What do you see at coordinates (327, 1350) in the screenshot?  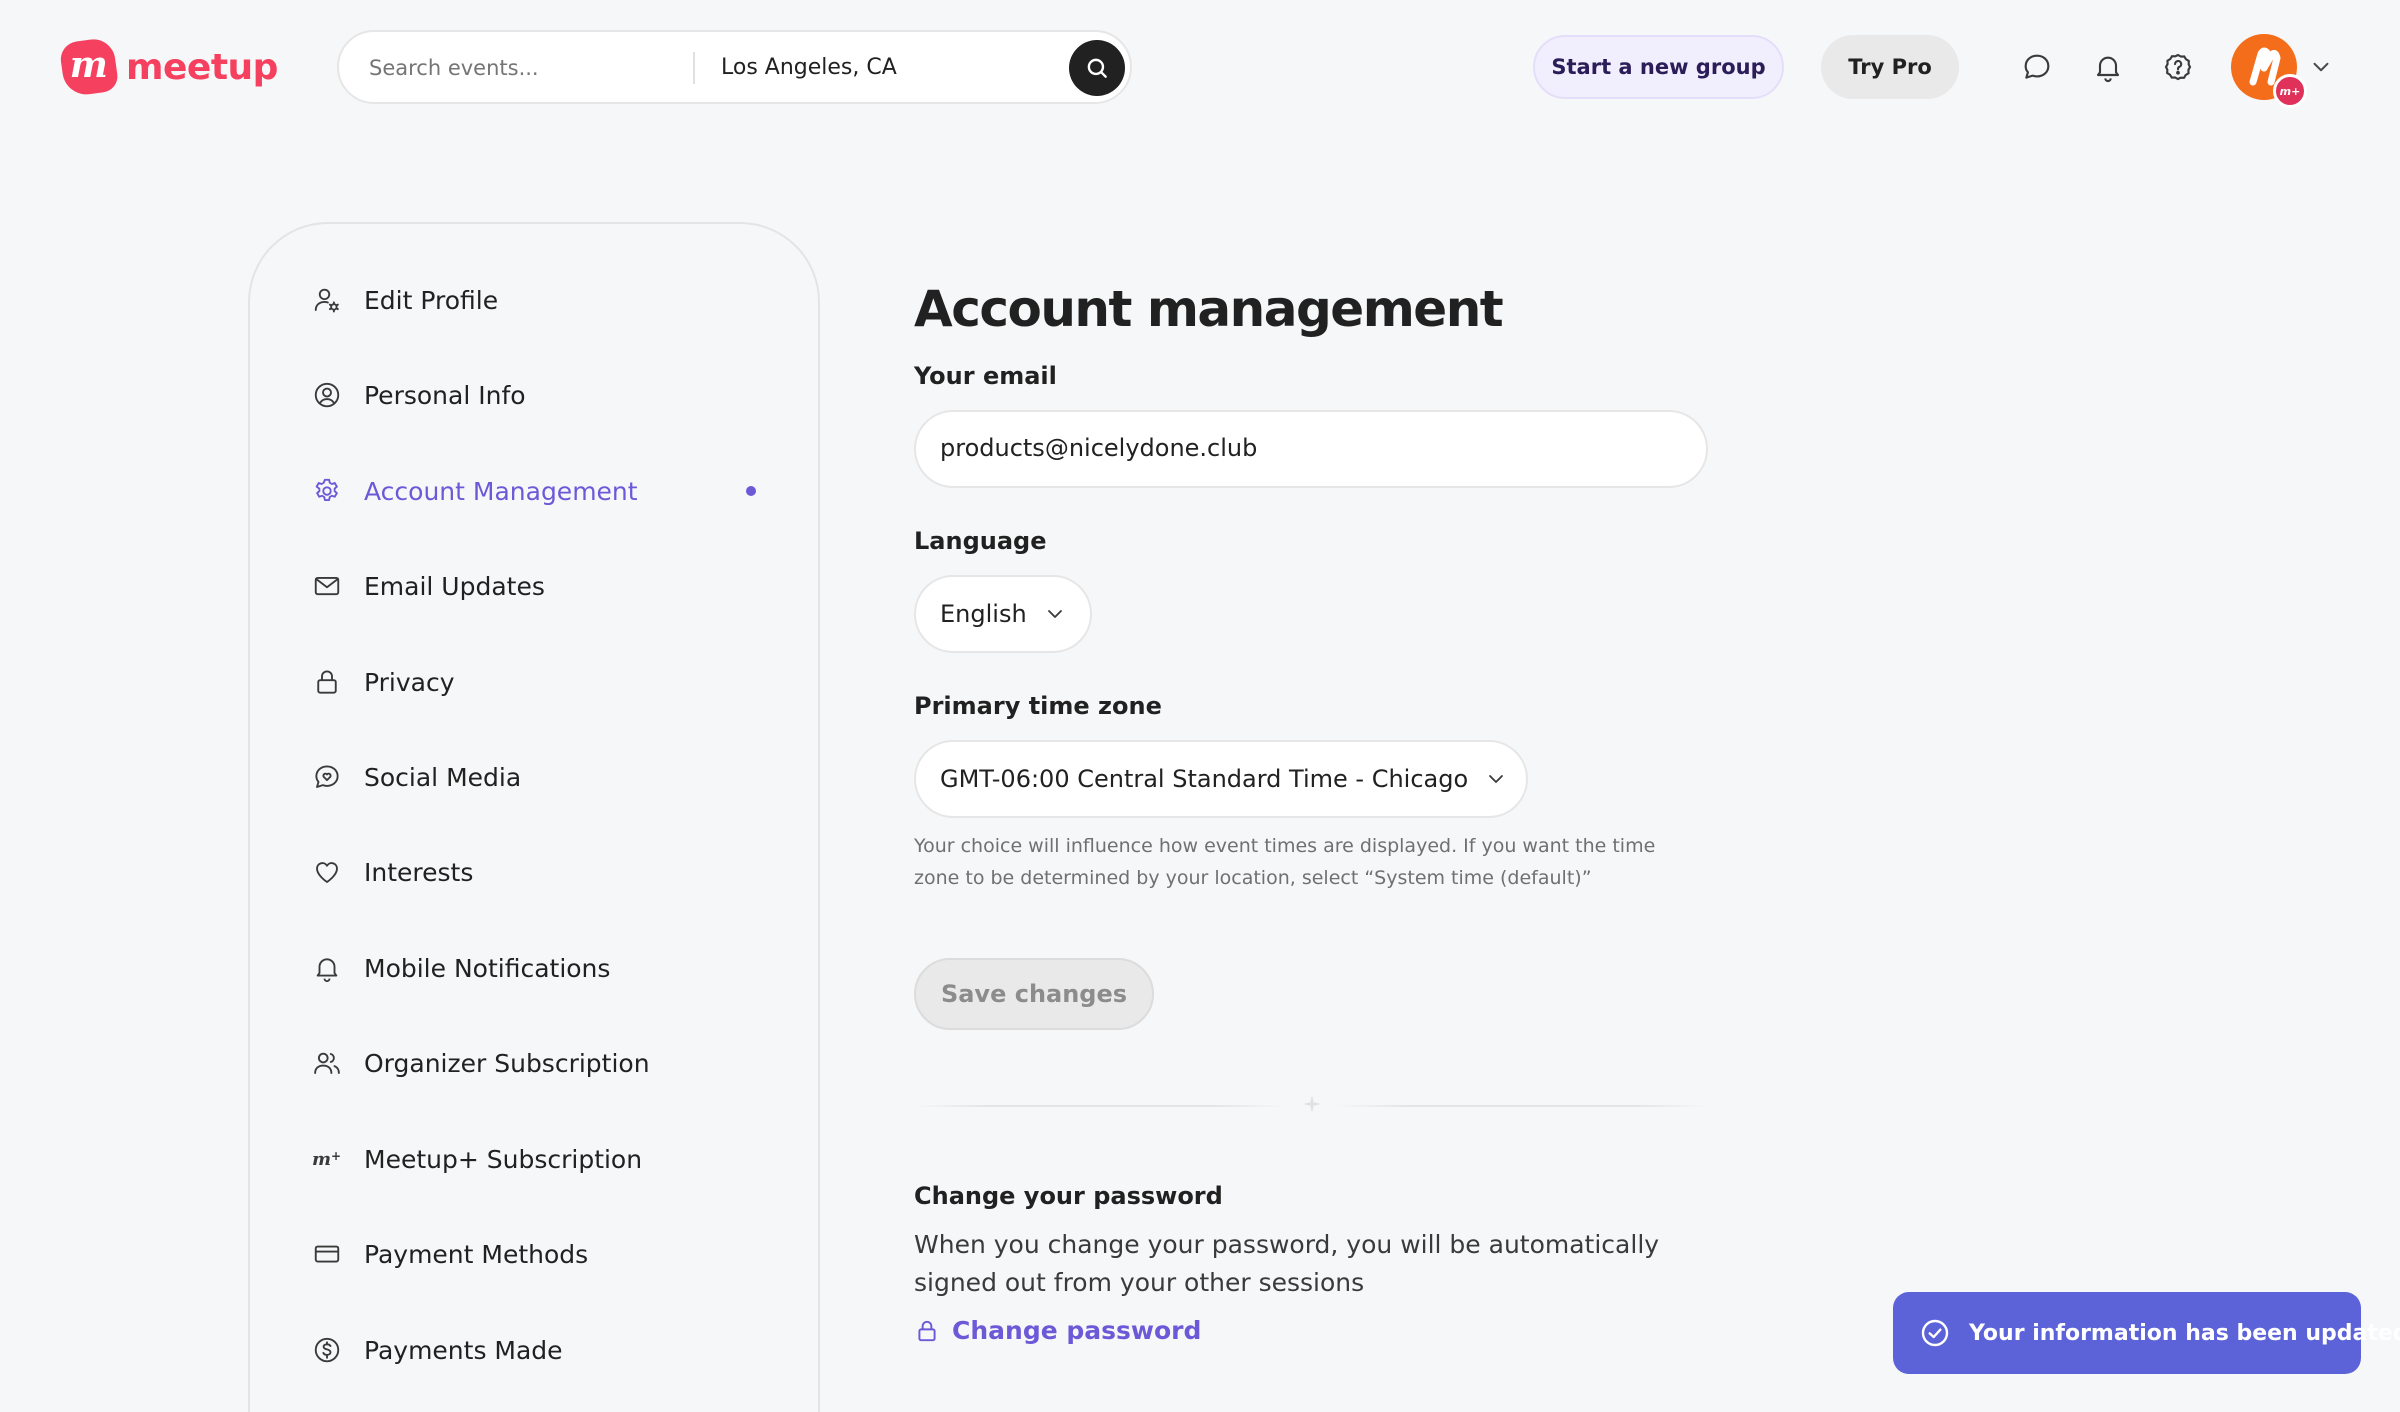 I see `dollar-icon` at bounding box center [327, 1350].